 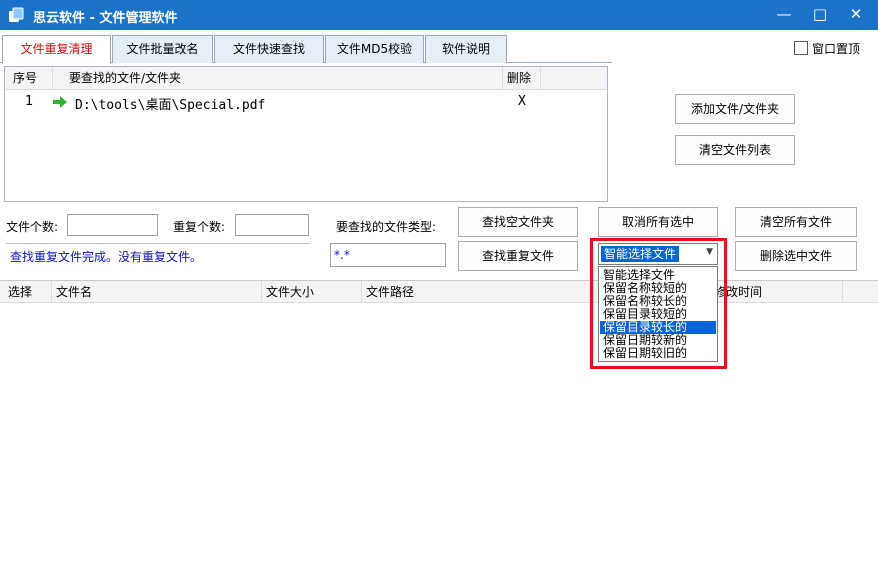 I want to click on column-index: 序号, so click(x=29, y=78).